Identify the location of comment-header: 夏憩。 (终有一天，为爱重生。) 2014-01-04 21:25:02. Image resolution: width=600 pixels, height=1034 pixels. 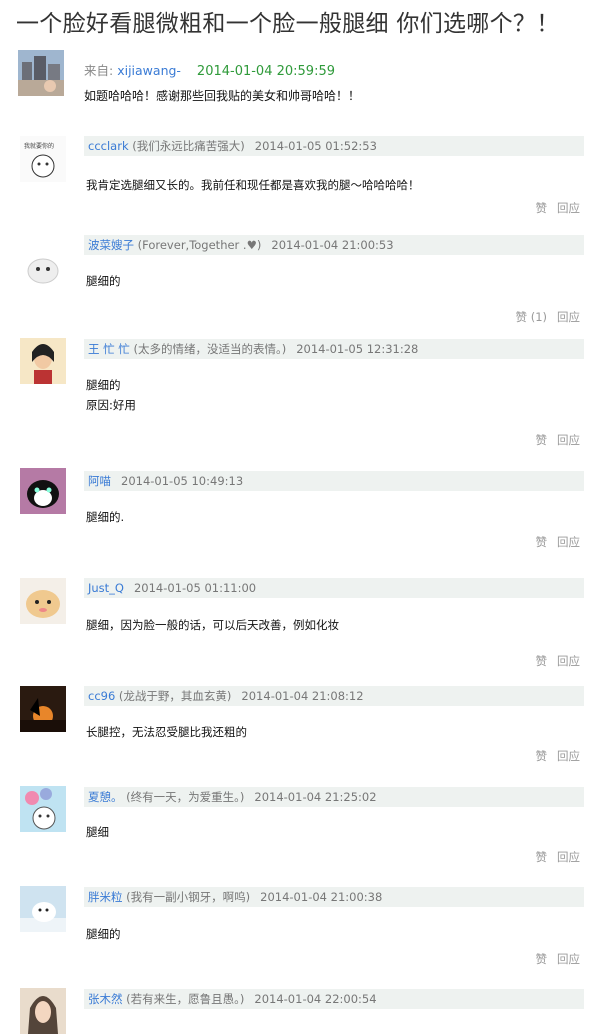
(334, 797).